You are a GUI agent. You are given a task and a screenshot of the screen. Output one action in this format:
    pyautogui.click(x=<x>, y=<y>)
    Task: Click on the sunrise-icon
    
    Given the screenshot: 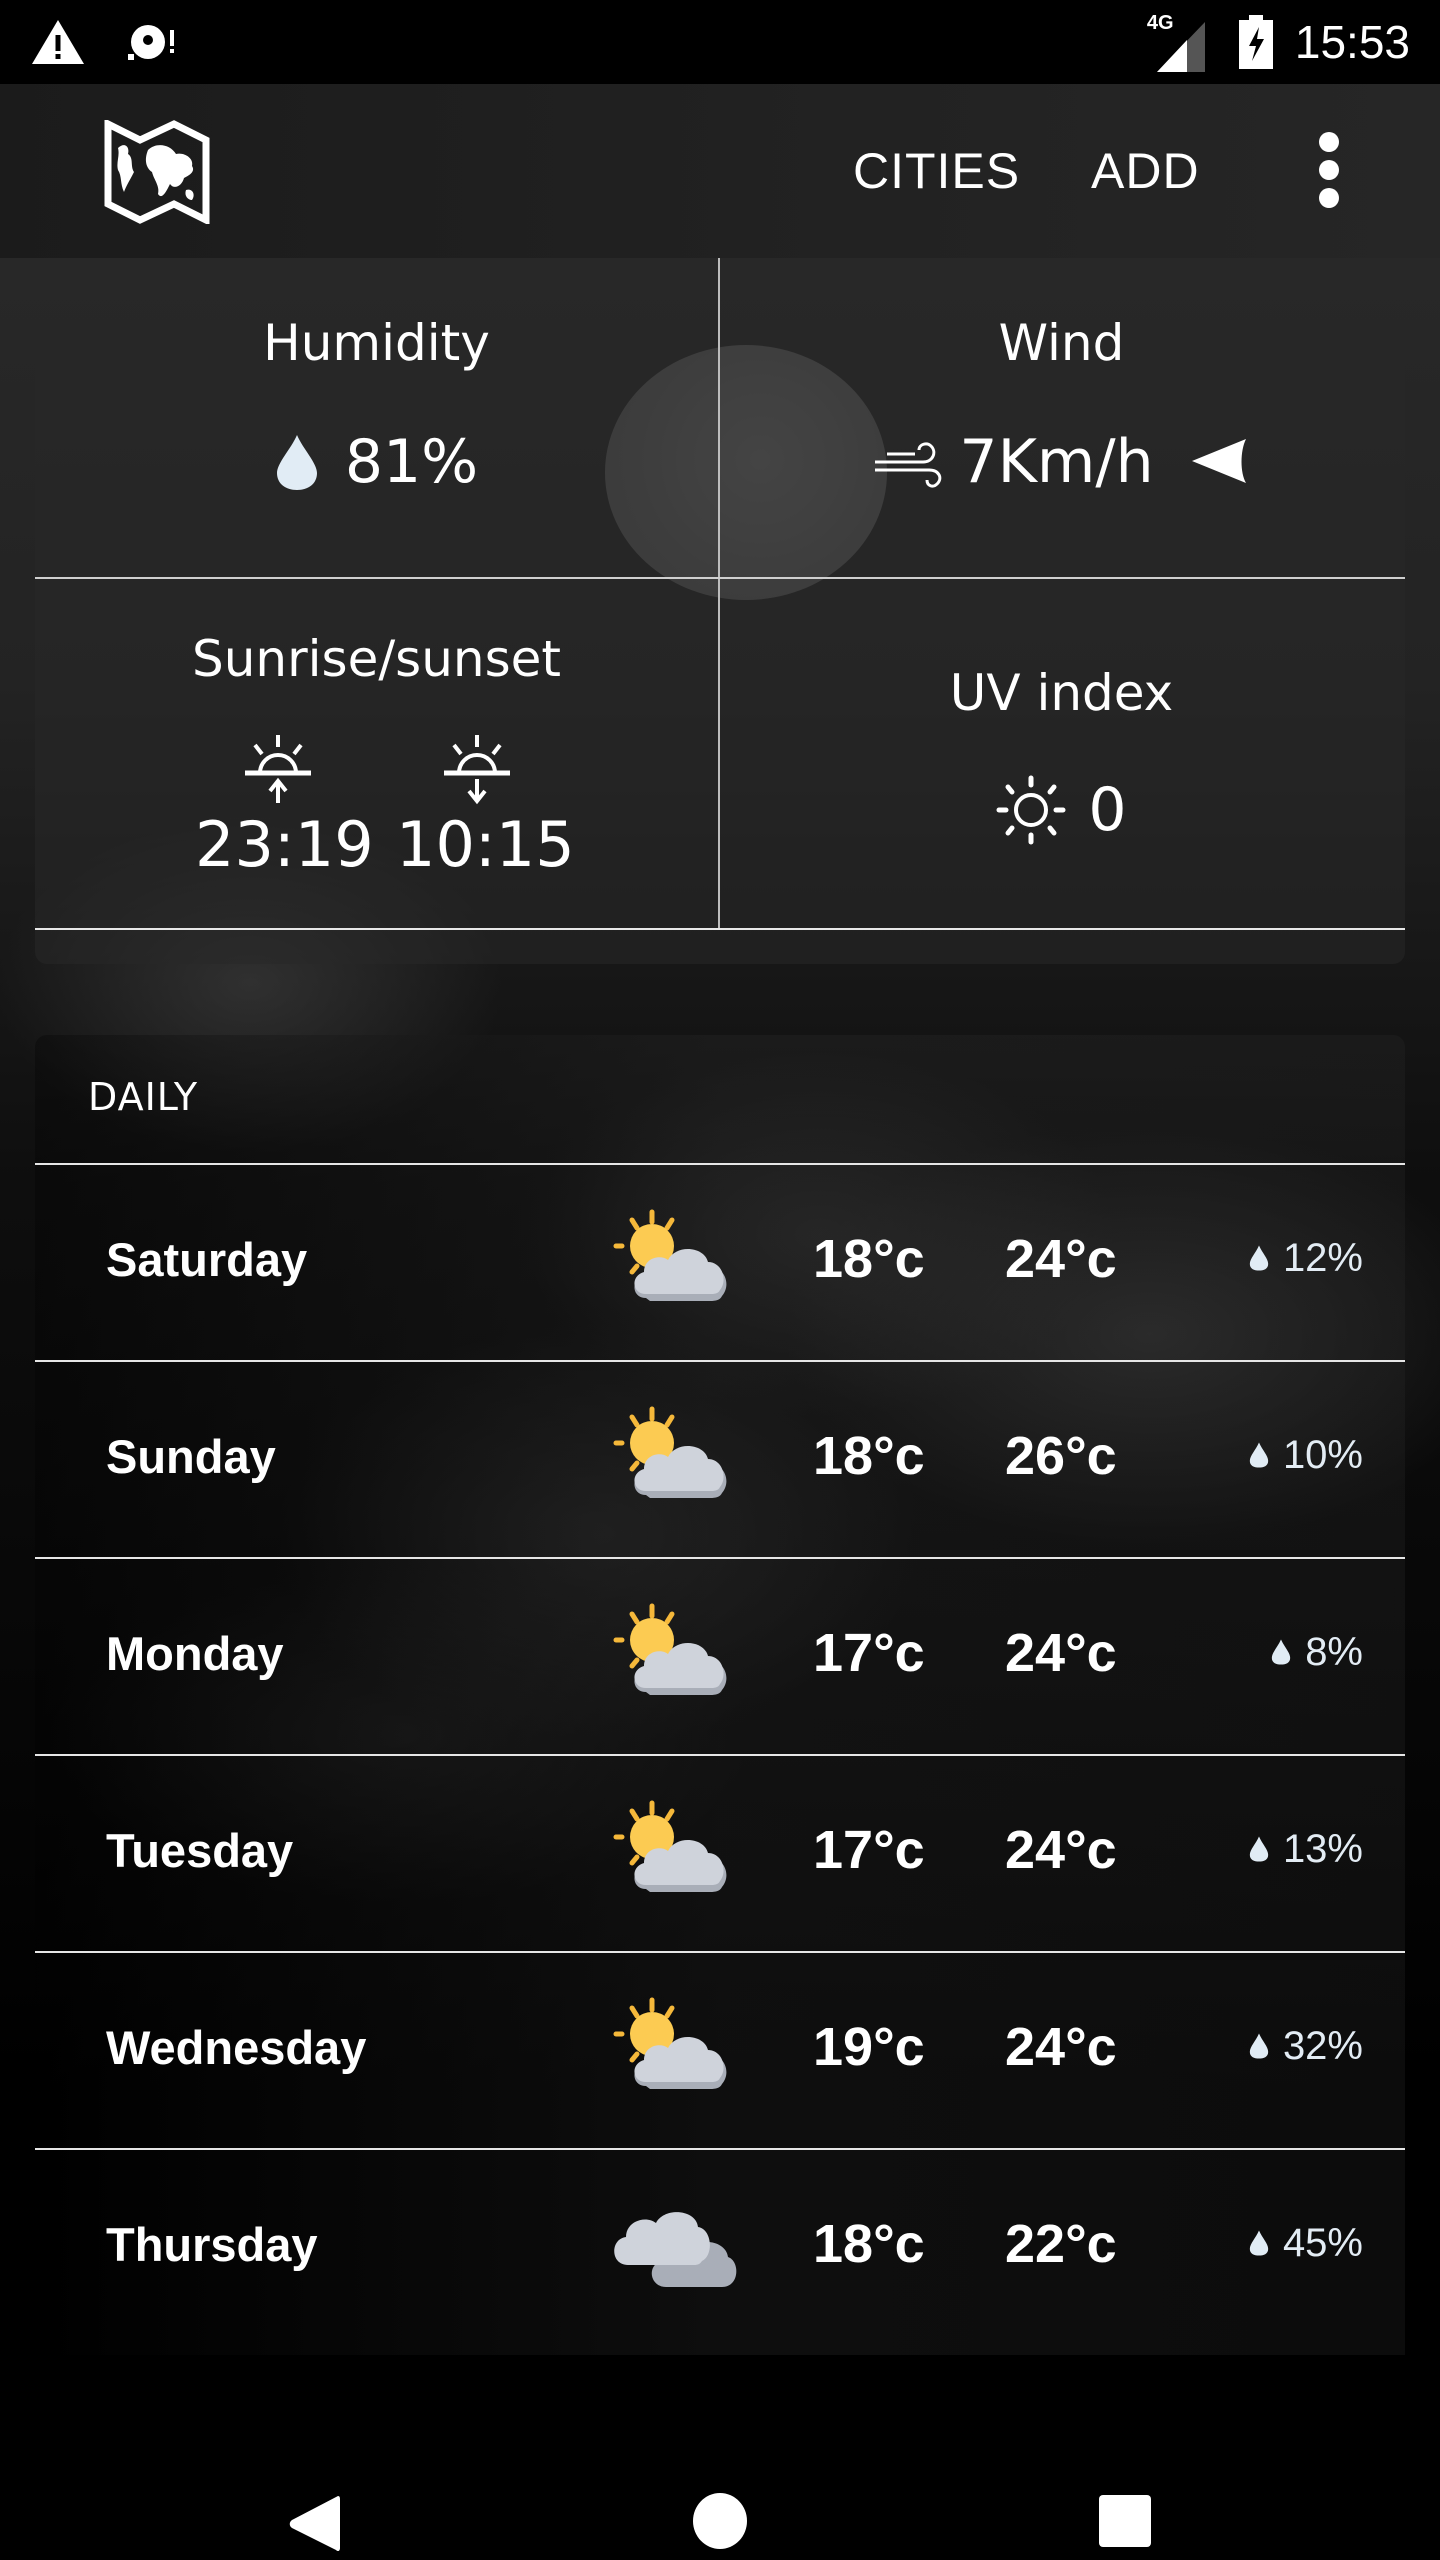 What is the action you would take?
    pyautogui.click(x=278, y=769)
    